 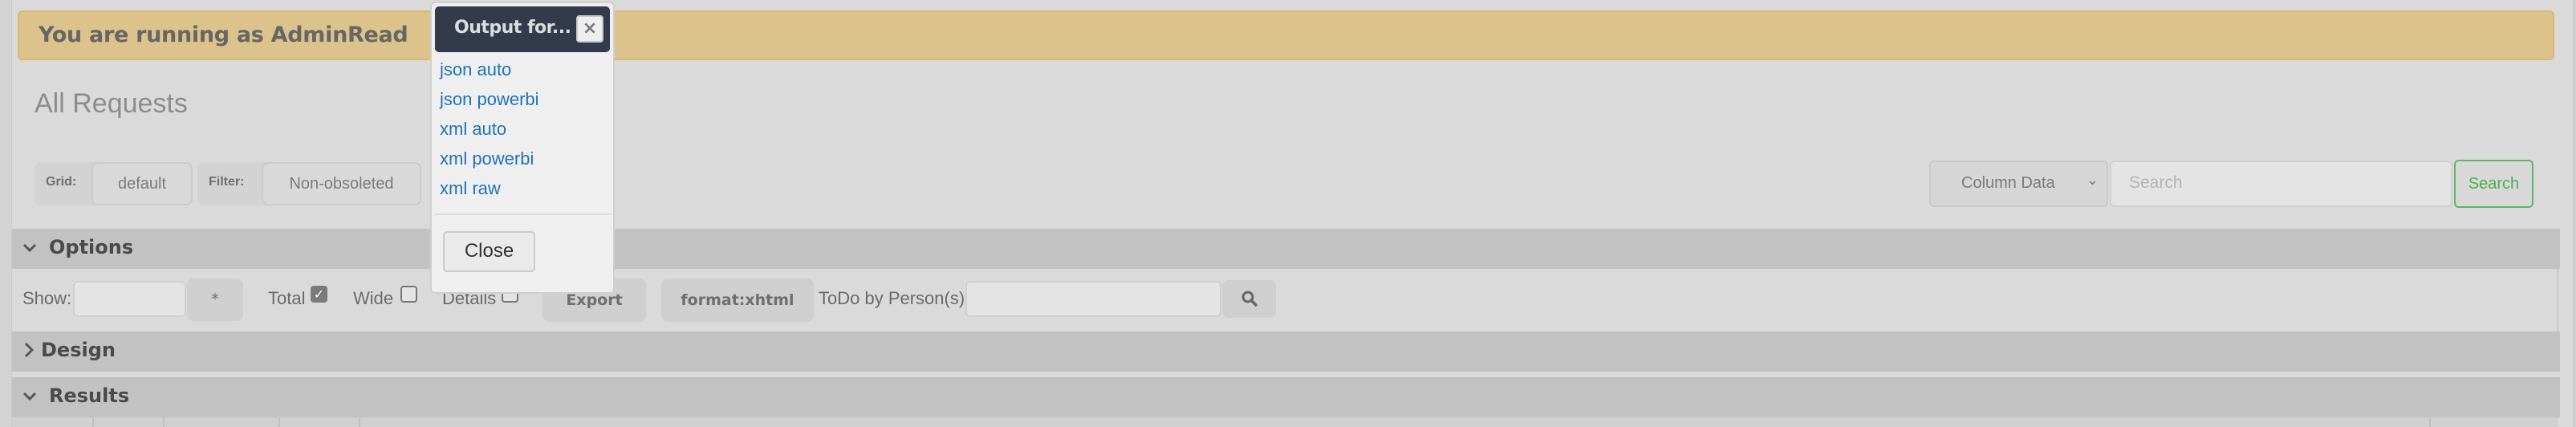 What do you see at coordinates (2156, 183) in the screenshot?
I see `search-placeholder: Search` at bounding box center [2156, 183].